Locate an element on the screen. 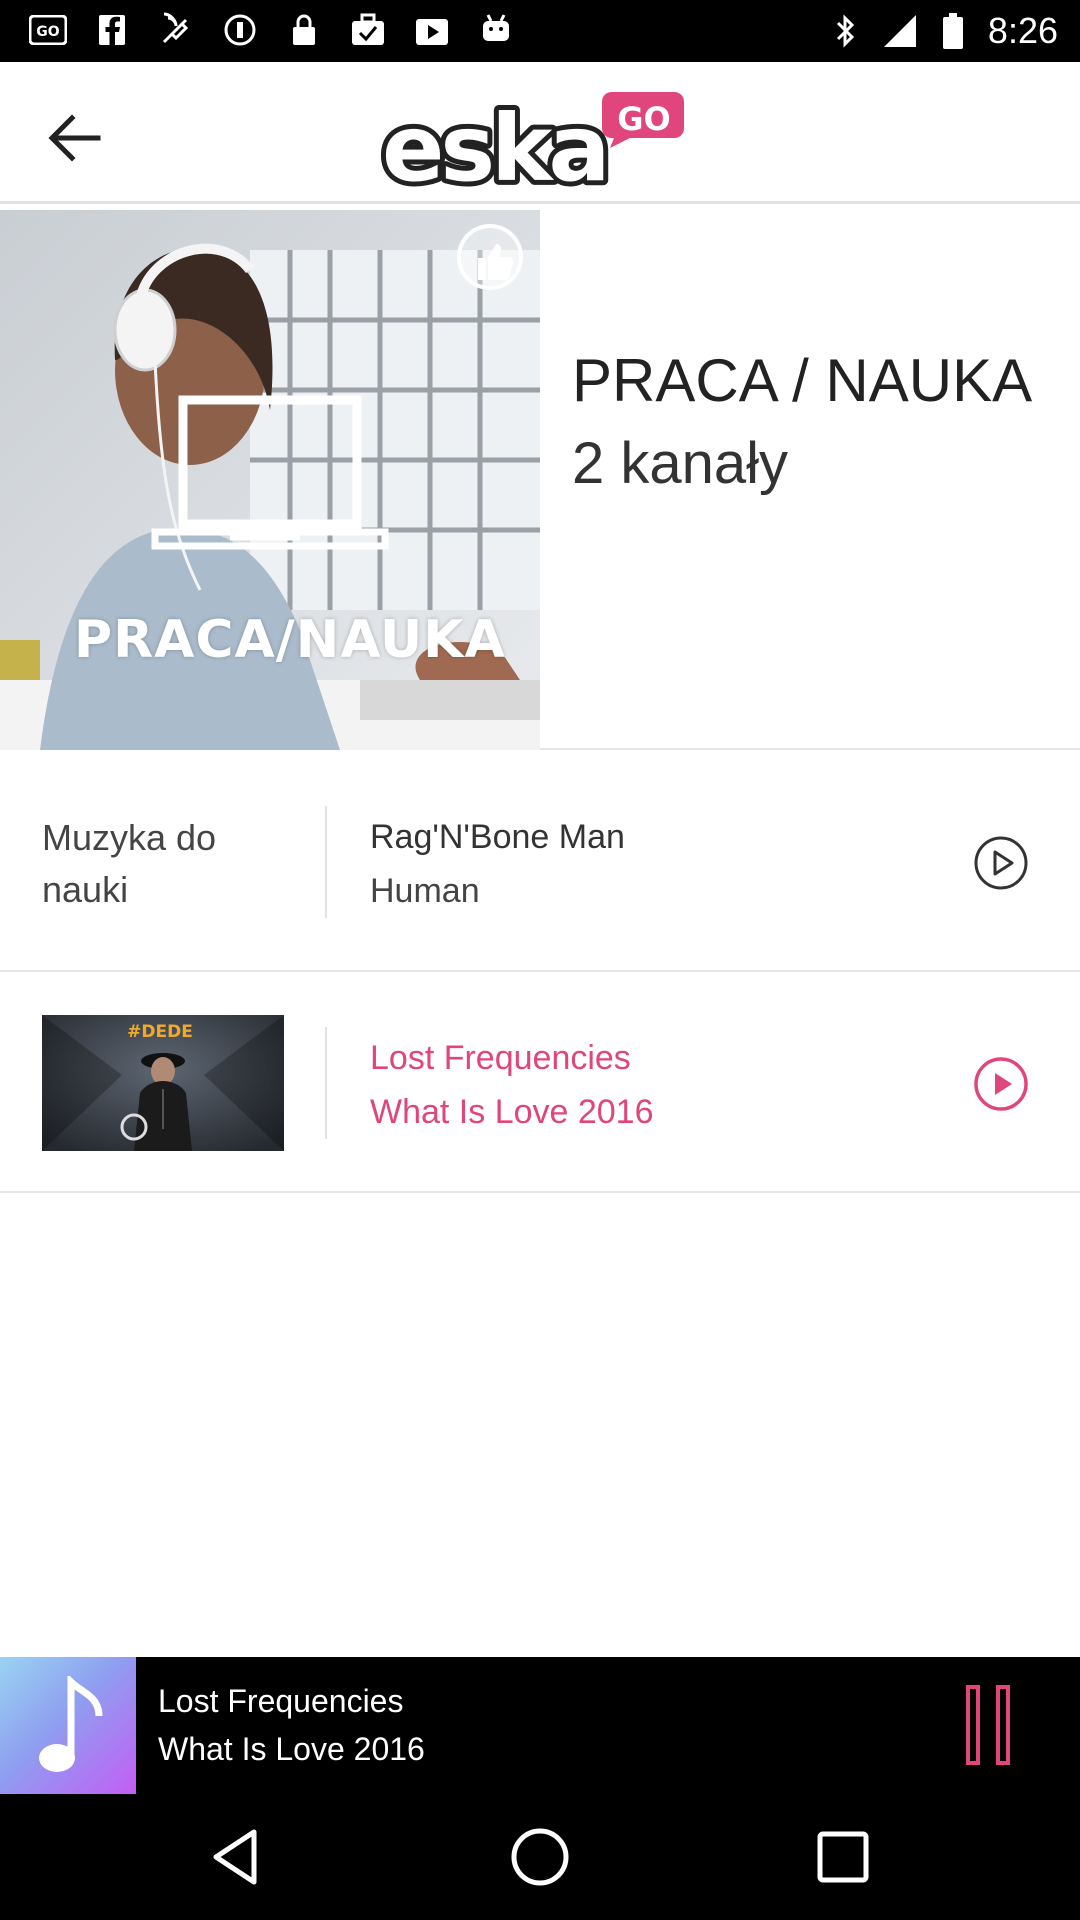  like-button is located at coordinates (489, 259).